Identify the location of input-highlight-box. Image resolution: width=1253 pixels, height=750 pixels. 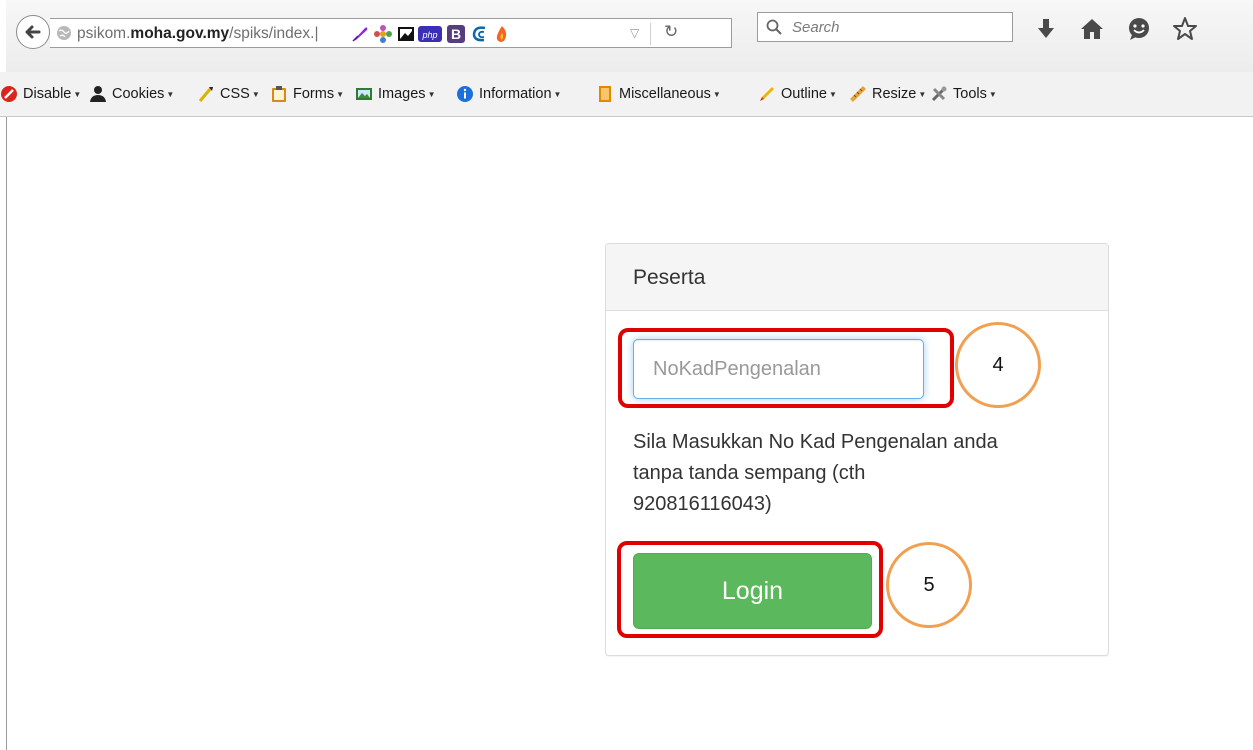
(786, 368).